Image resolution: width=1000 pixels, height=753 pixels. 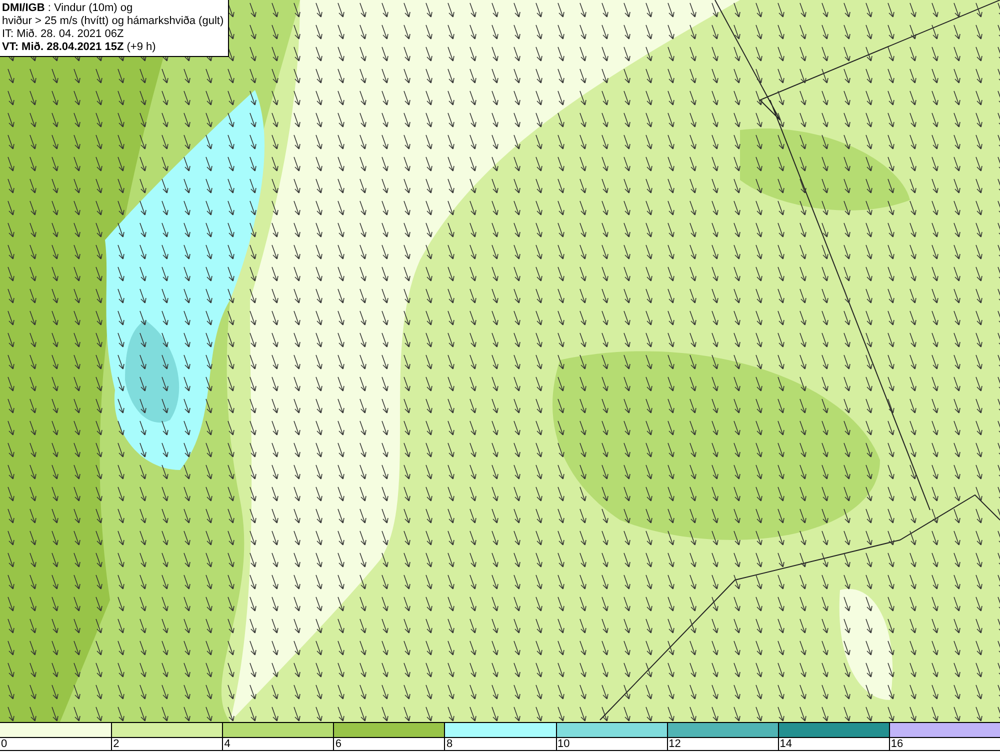 What do you see at coordinates (63, 34) in the screenshot?
I see `caption-line: IT: Mið. 28. 04. 2021 06Z` at bounding box center [63, 34].